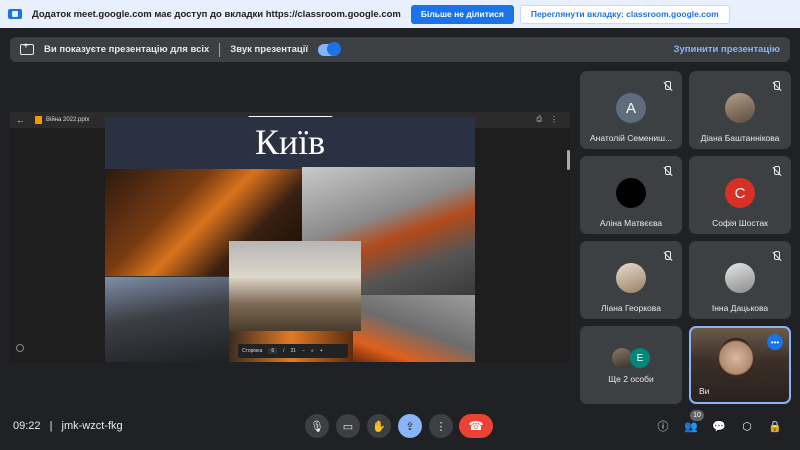  Describe the element at coordinates (20, 348) in the screenshot. I see `info-icon` at that location.